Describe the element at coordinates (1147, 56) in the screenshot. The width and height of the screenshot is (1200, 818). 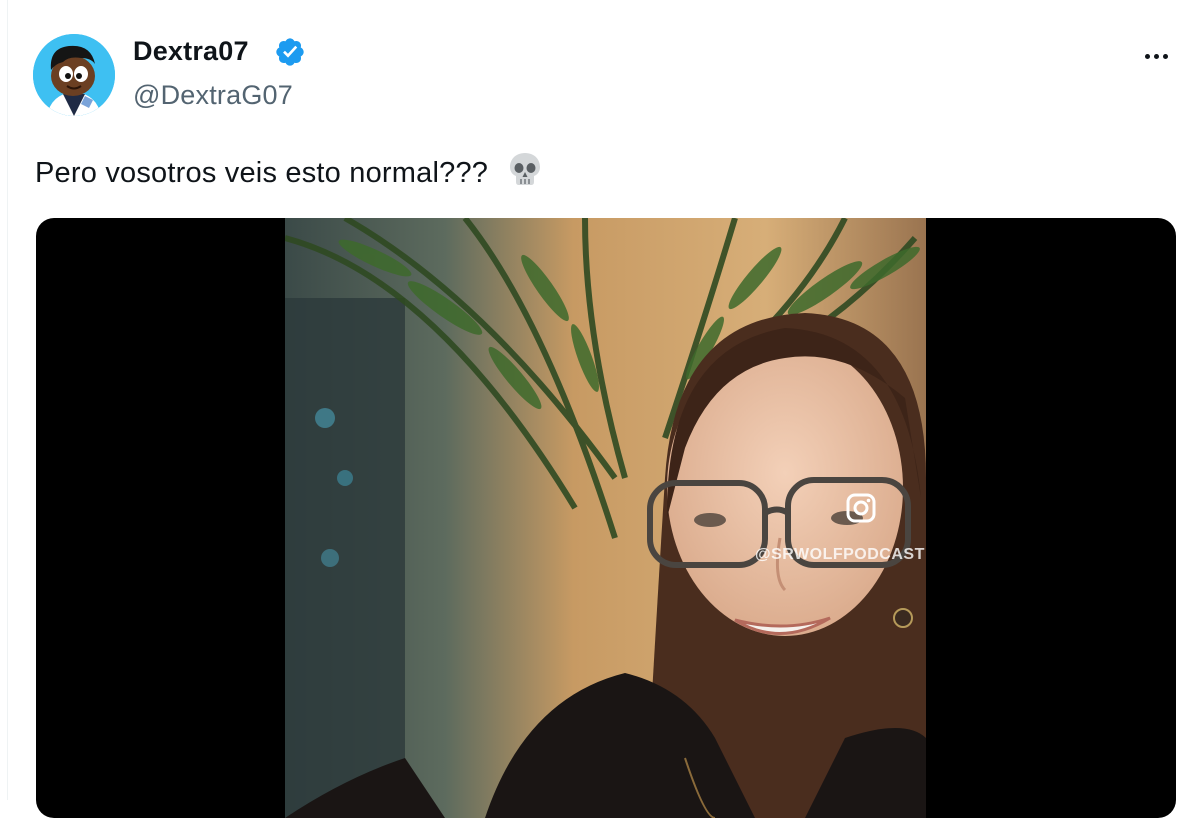
I see `more-options-icon` at that location.